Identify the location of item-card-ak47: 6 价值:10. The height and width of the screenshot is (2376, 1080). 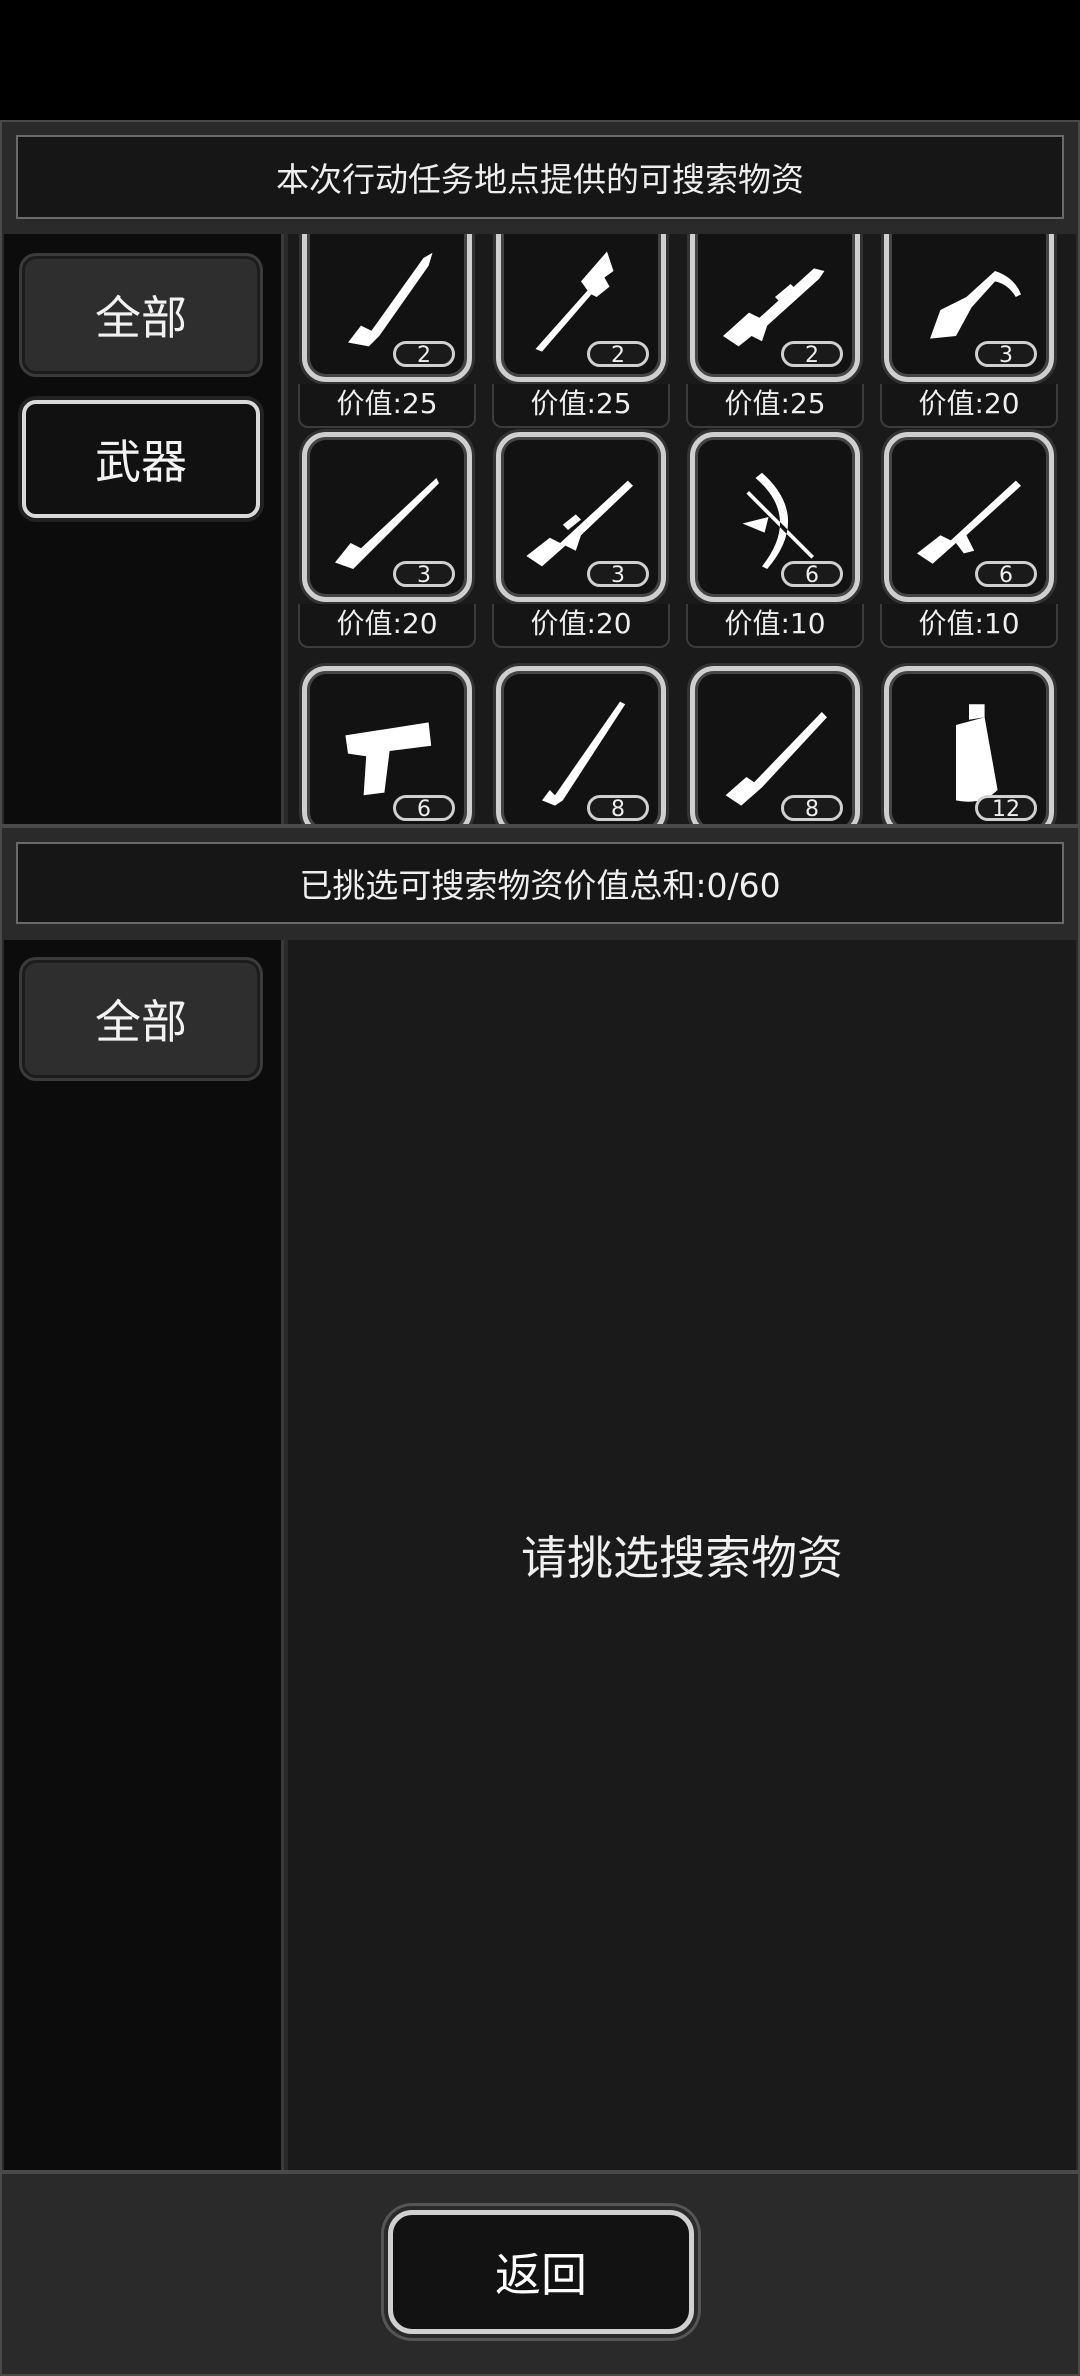
(969, 540).